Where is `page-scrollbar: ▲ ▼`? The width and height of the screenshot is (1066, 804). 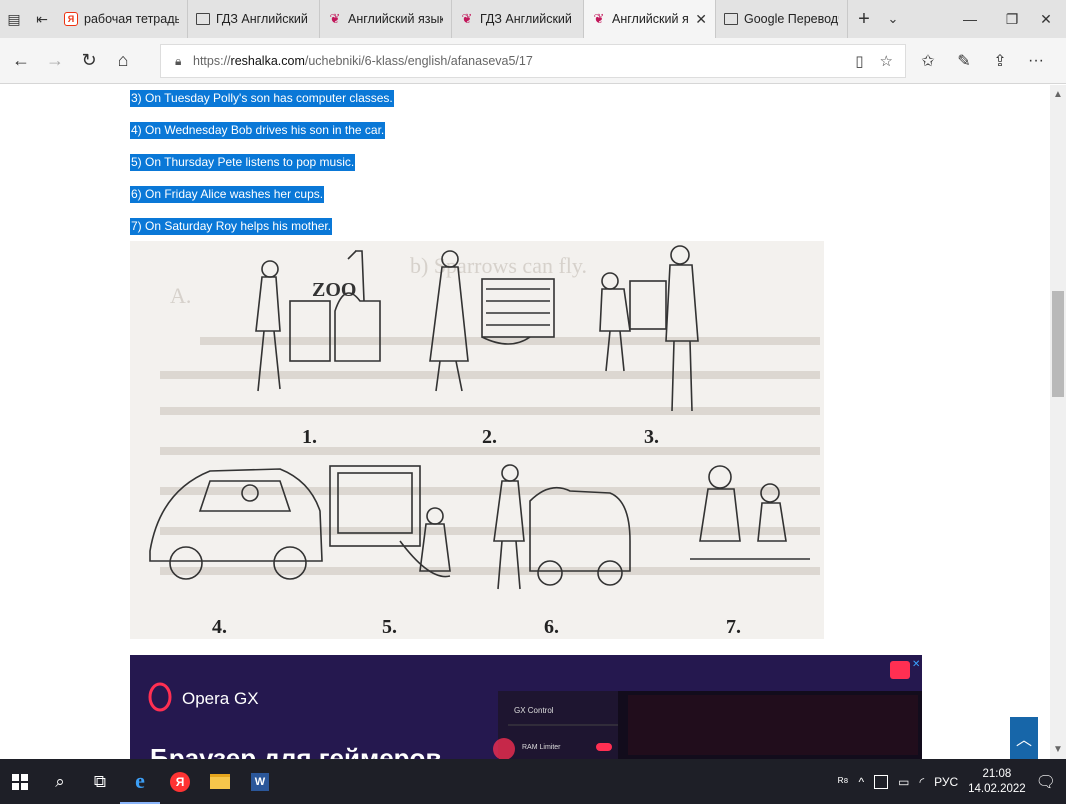 page-scrollbar: ▲ ▼ is located at coordinates (1058, 422).